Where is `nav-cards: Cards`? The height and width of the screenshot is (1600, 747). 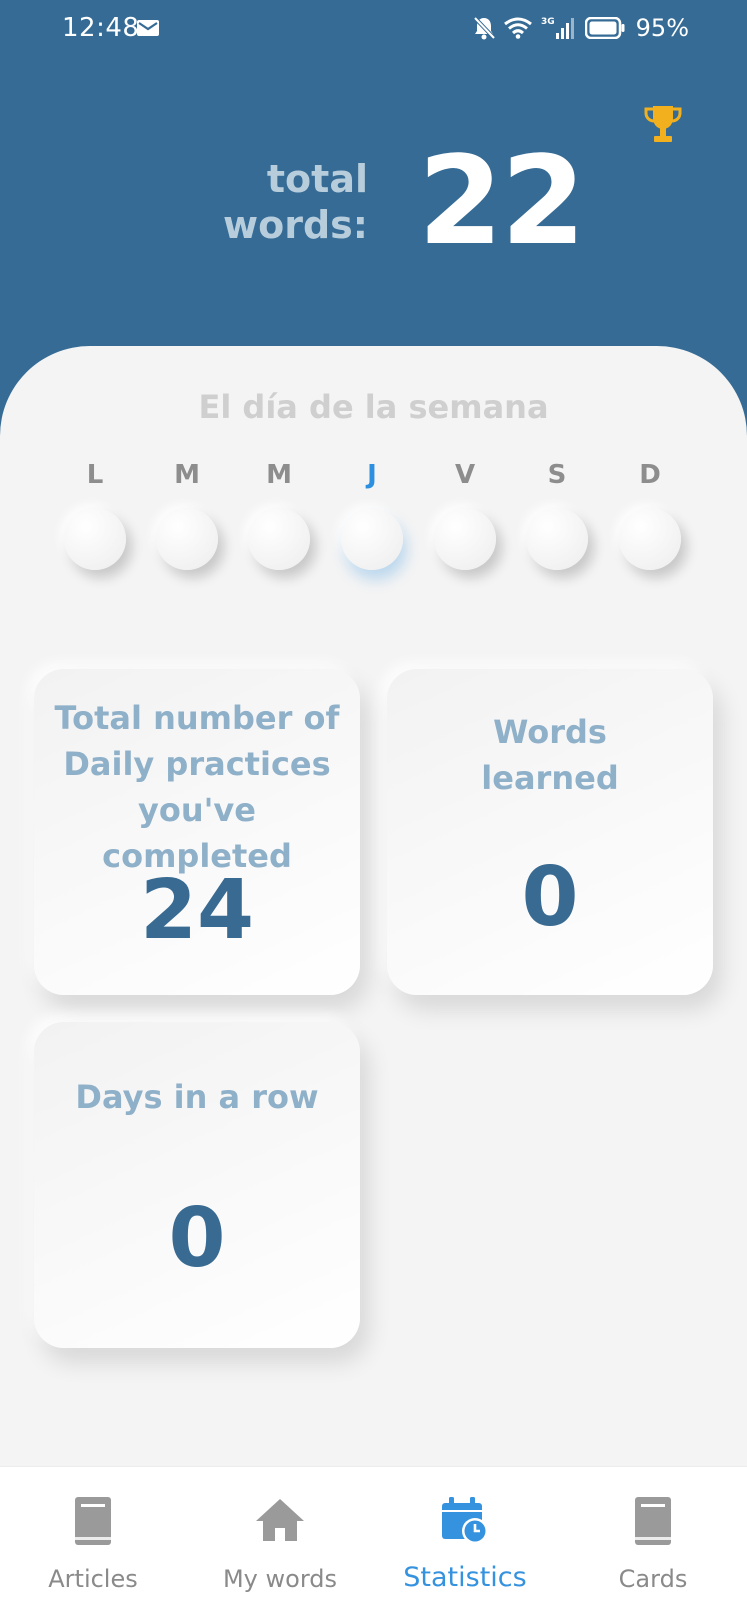
nav-cards: Cards is located at coordinates (653, 1533).